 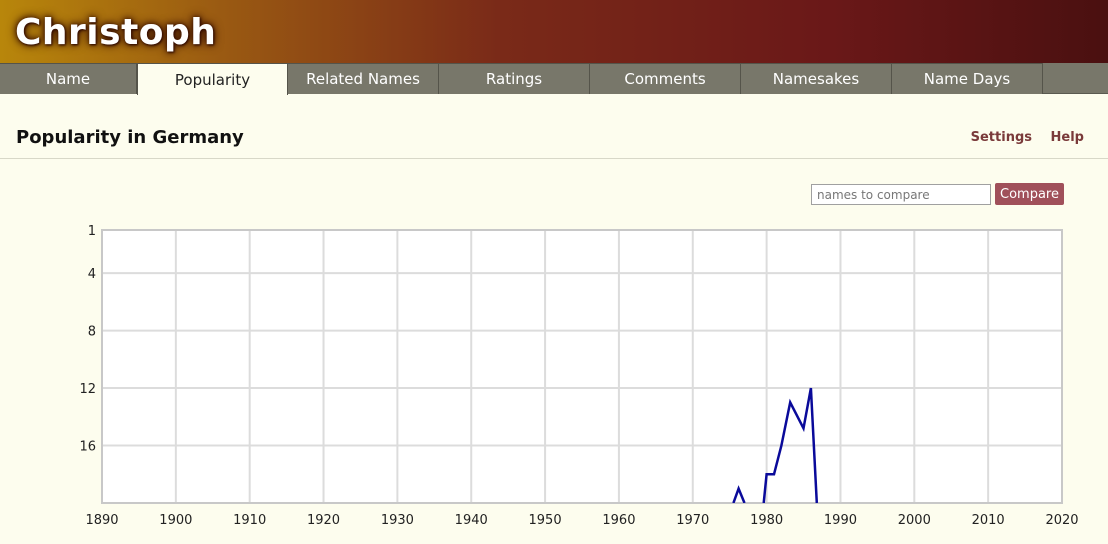 I want to click on x-tick-label: 1930, so click(x=397, y=520).